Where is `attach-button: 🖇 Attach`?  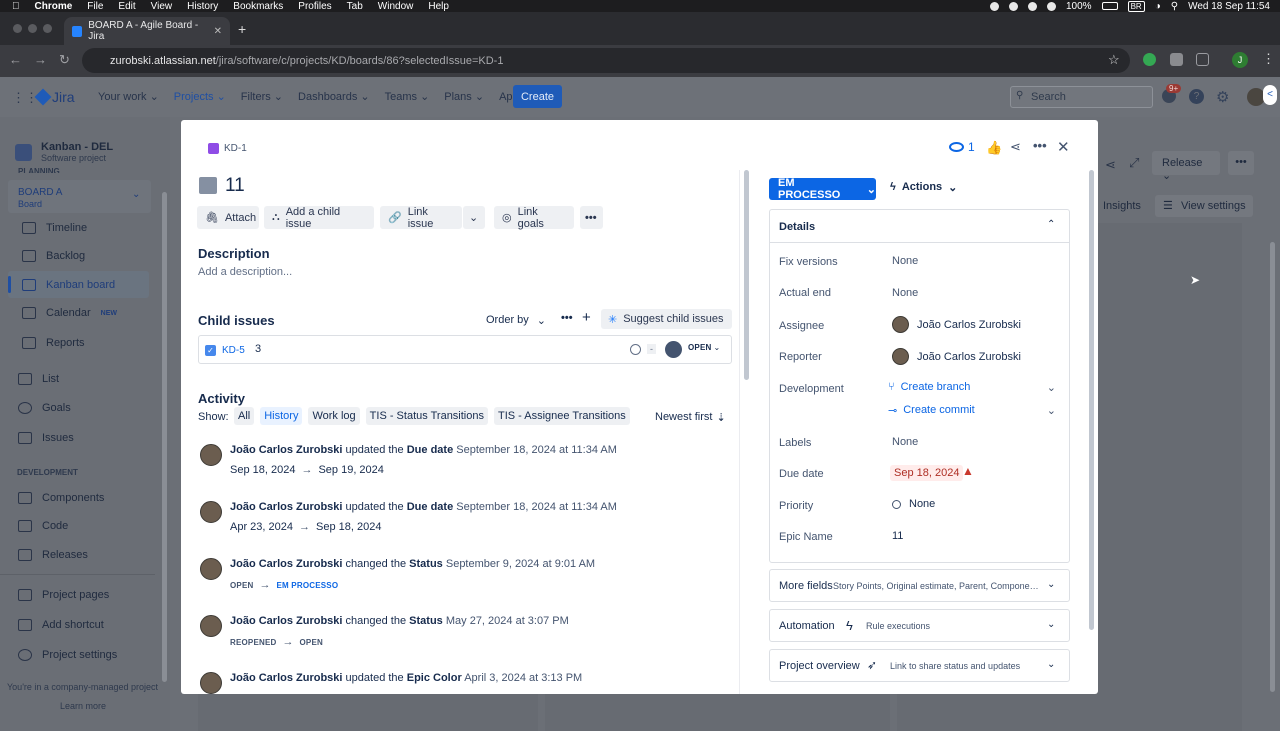 attach-button: 🖇 Attach is located at coordinates (228, 217).